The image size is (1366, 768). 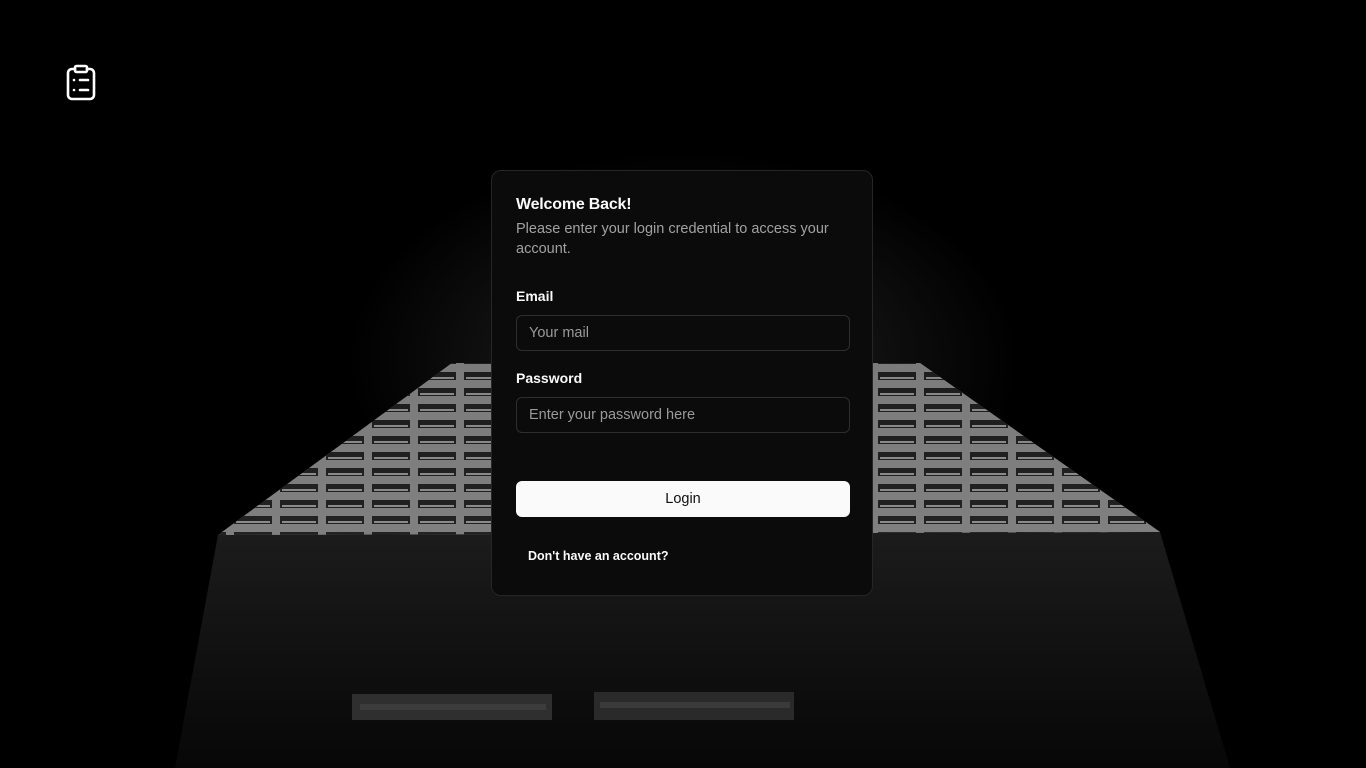 What do you see at coordinates (82, 83) in the screenshot?
I see `clipboard-list-icon` at bounding box center [82, 83].